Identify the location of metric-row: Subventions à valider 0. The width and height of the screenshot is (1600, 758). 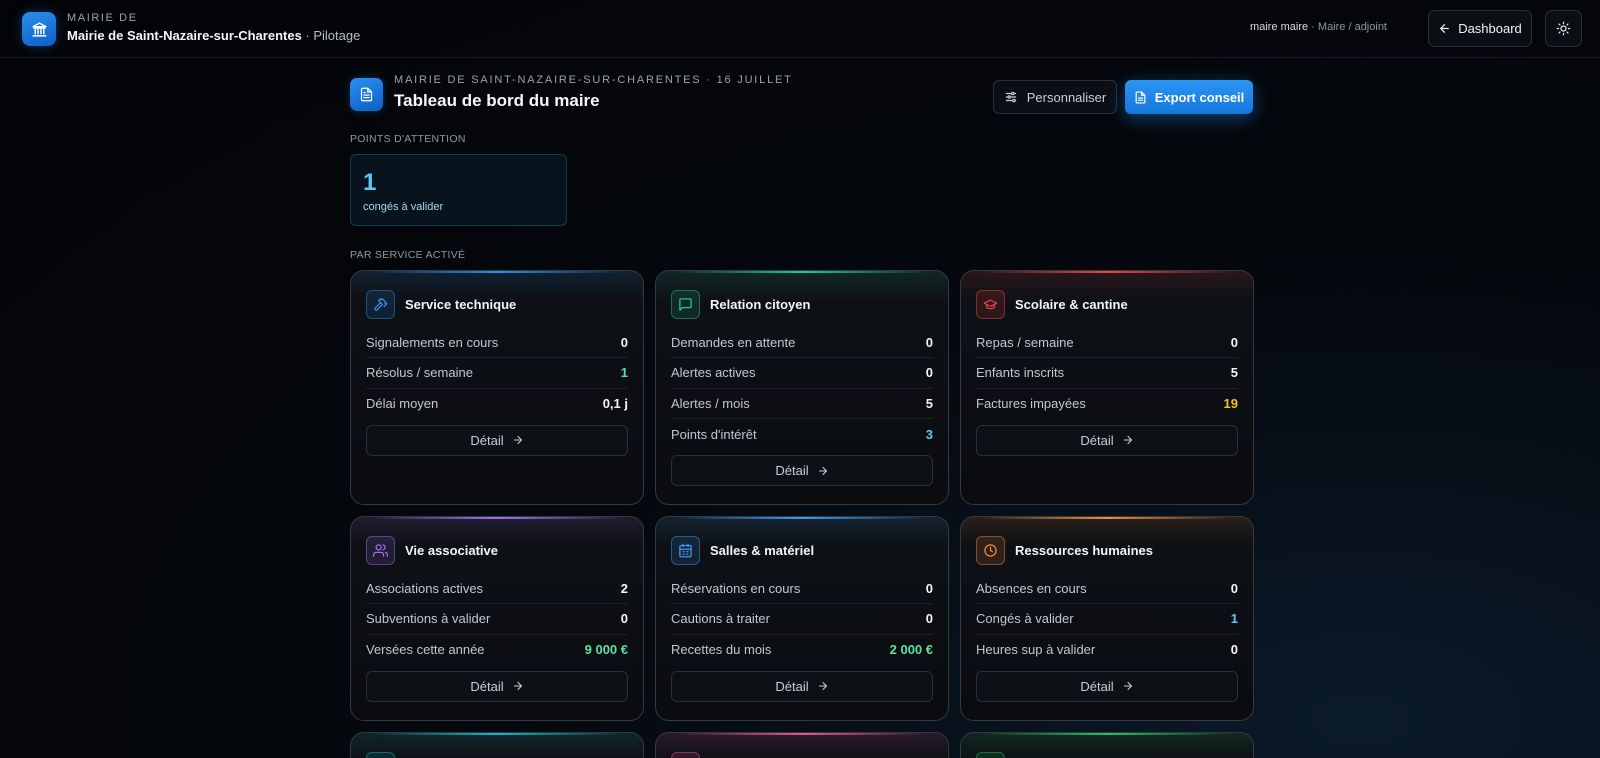
(497, 619).